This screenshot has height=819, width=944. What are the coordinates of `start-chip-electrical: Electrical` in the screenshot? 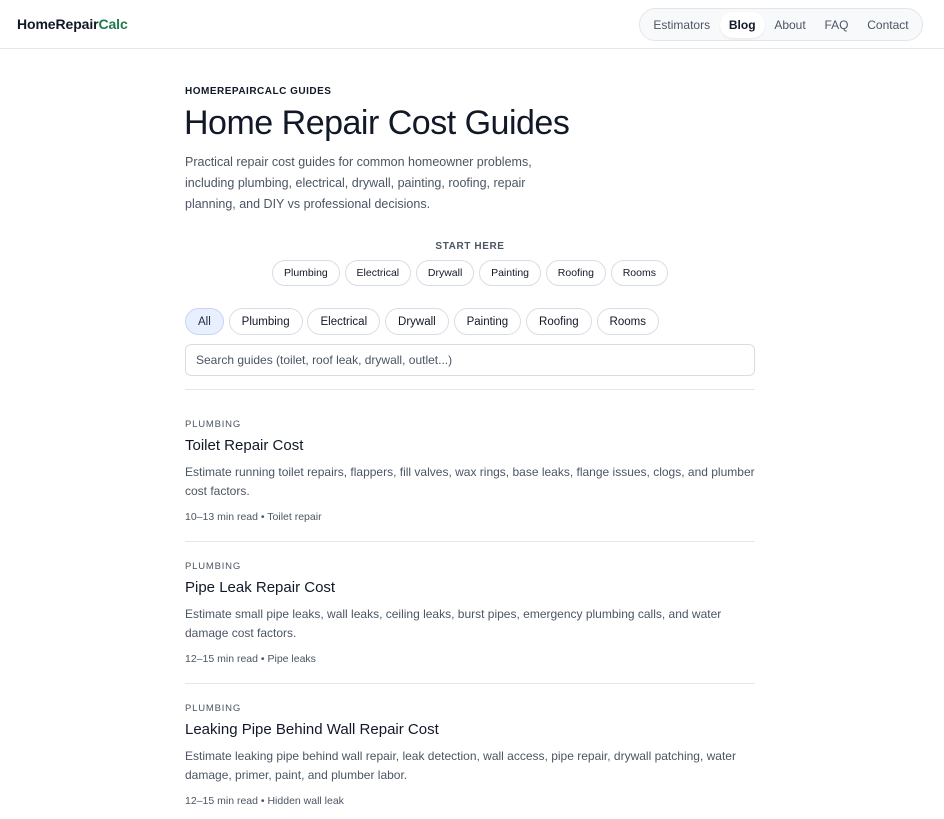 It's located at (378, 273).